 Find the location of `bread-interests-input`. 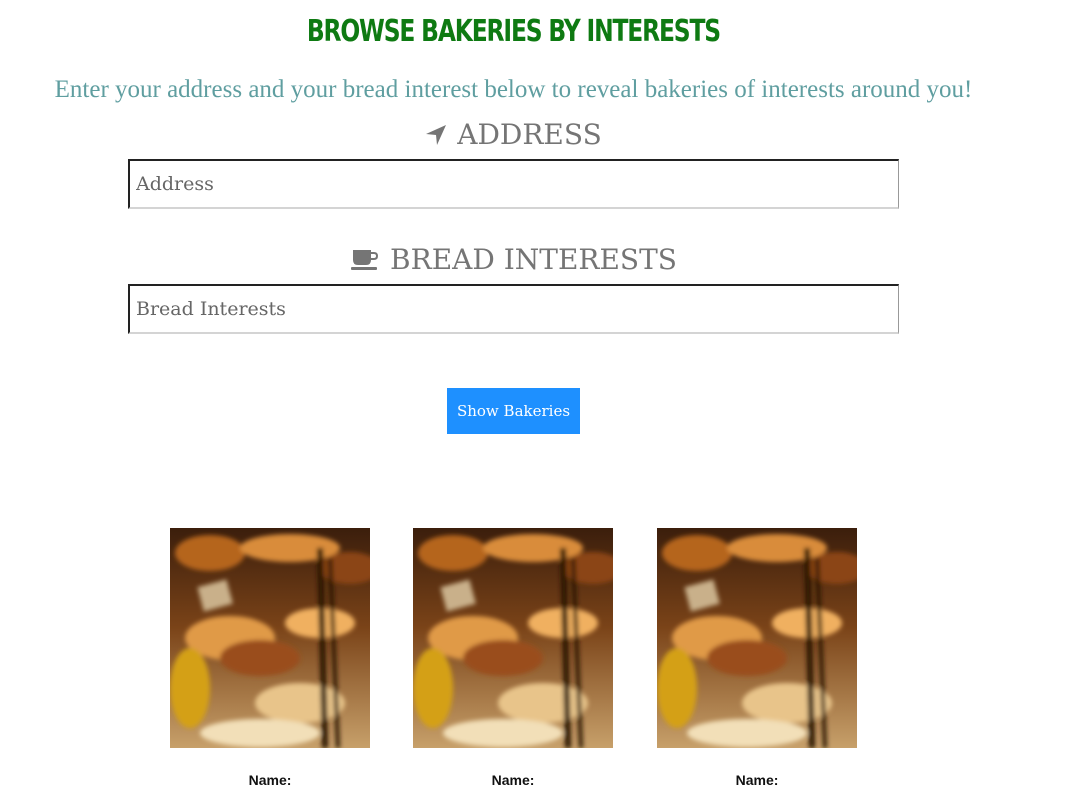

bread-interests-input is located at coordinates (513, 309).